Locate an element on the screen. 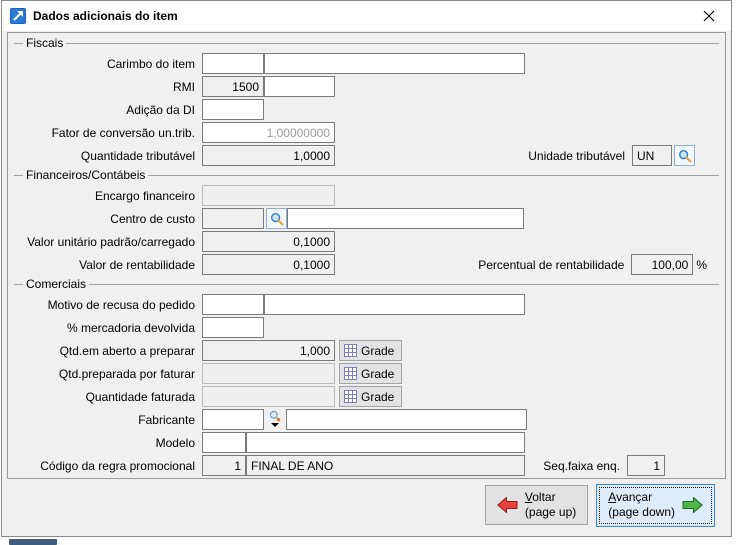  qtd-faturada-row: Quantidade faturada Grade is located at coordinates (366, 396).